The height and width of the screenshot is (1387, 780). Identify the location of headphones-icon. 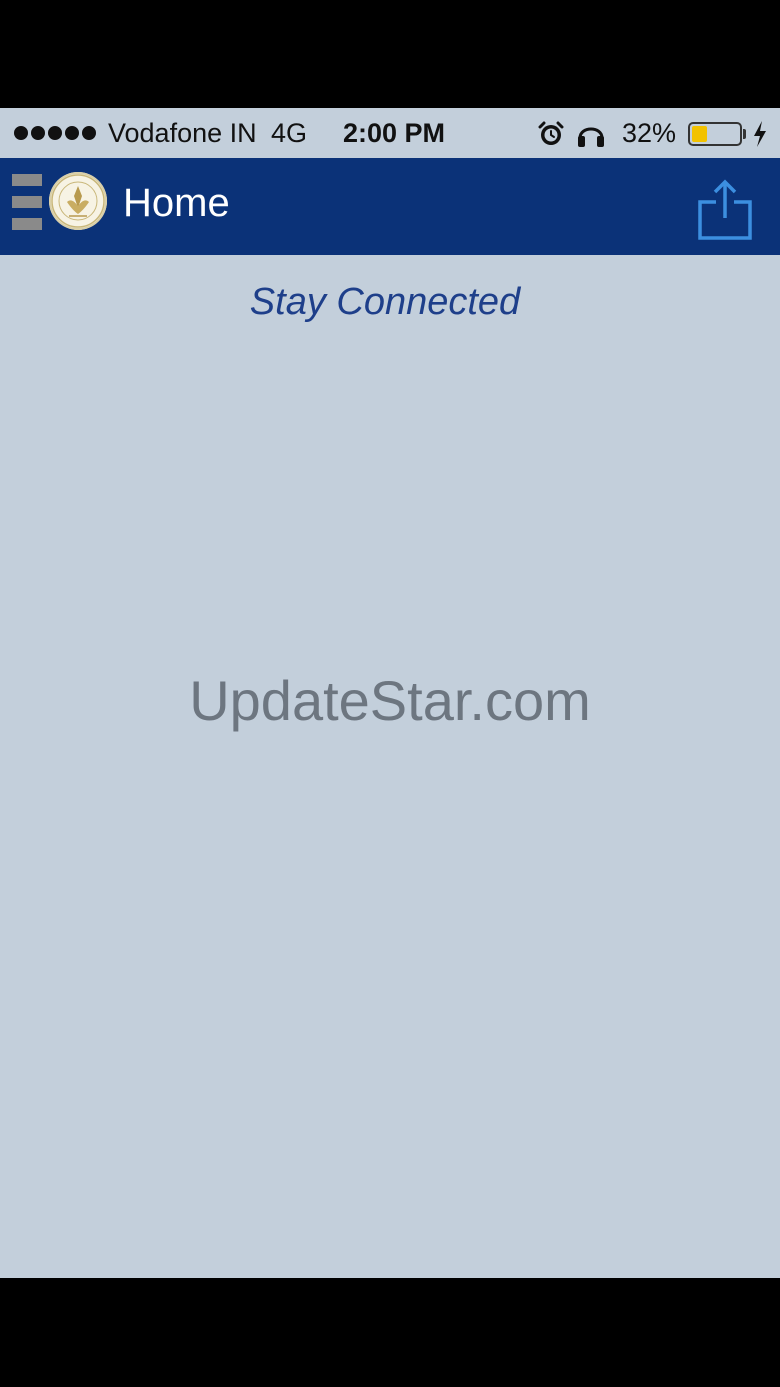
(591, 137).